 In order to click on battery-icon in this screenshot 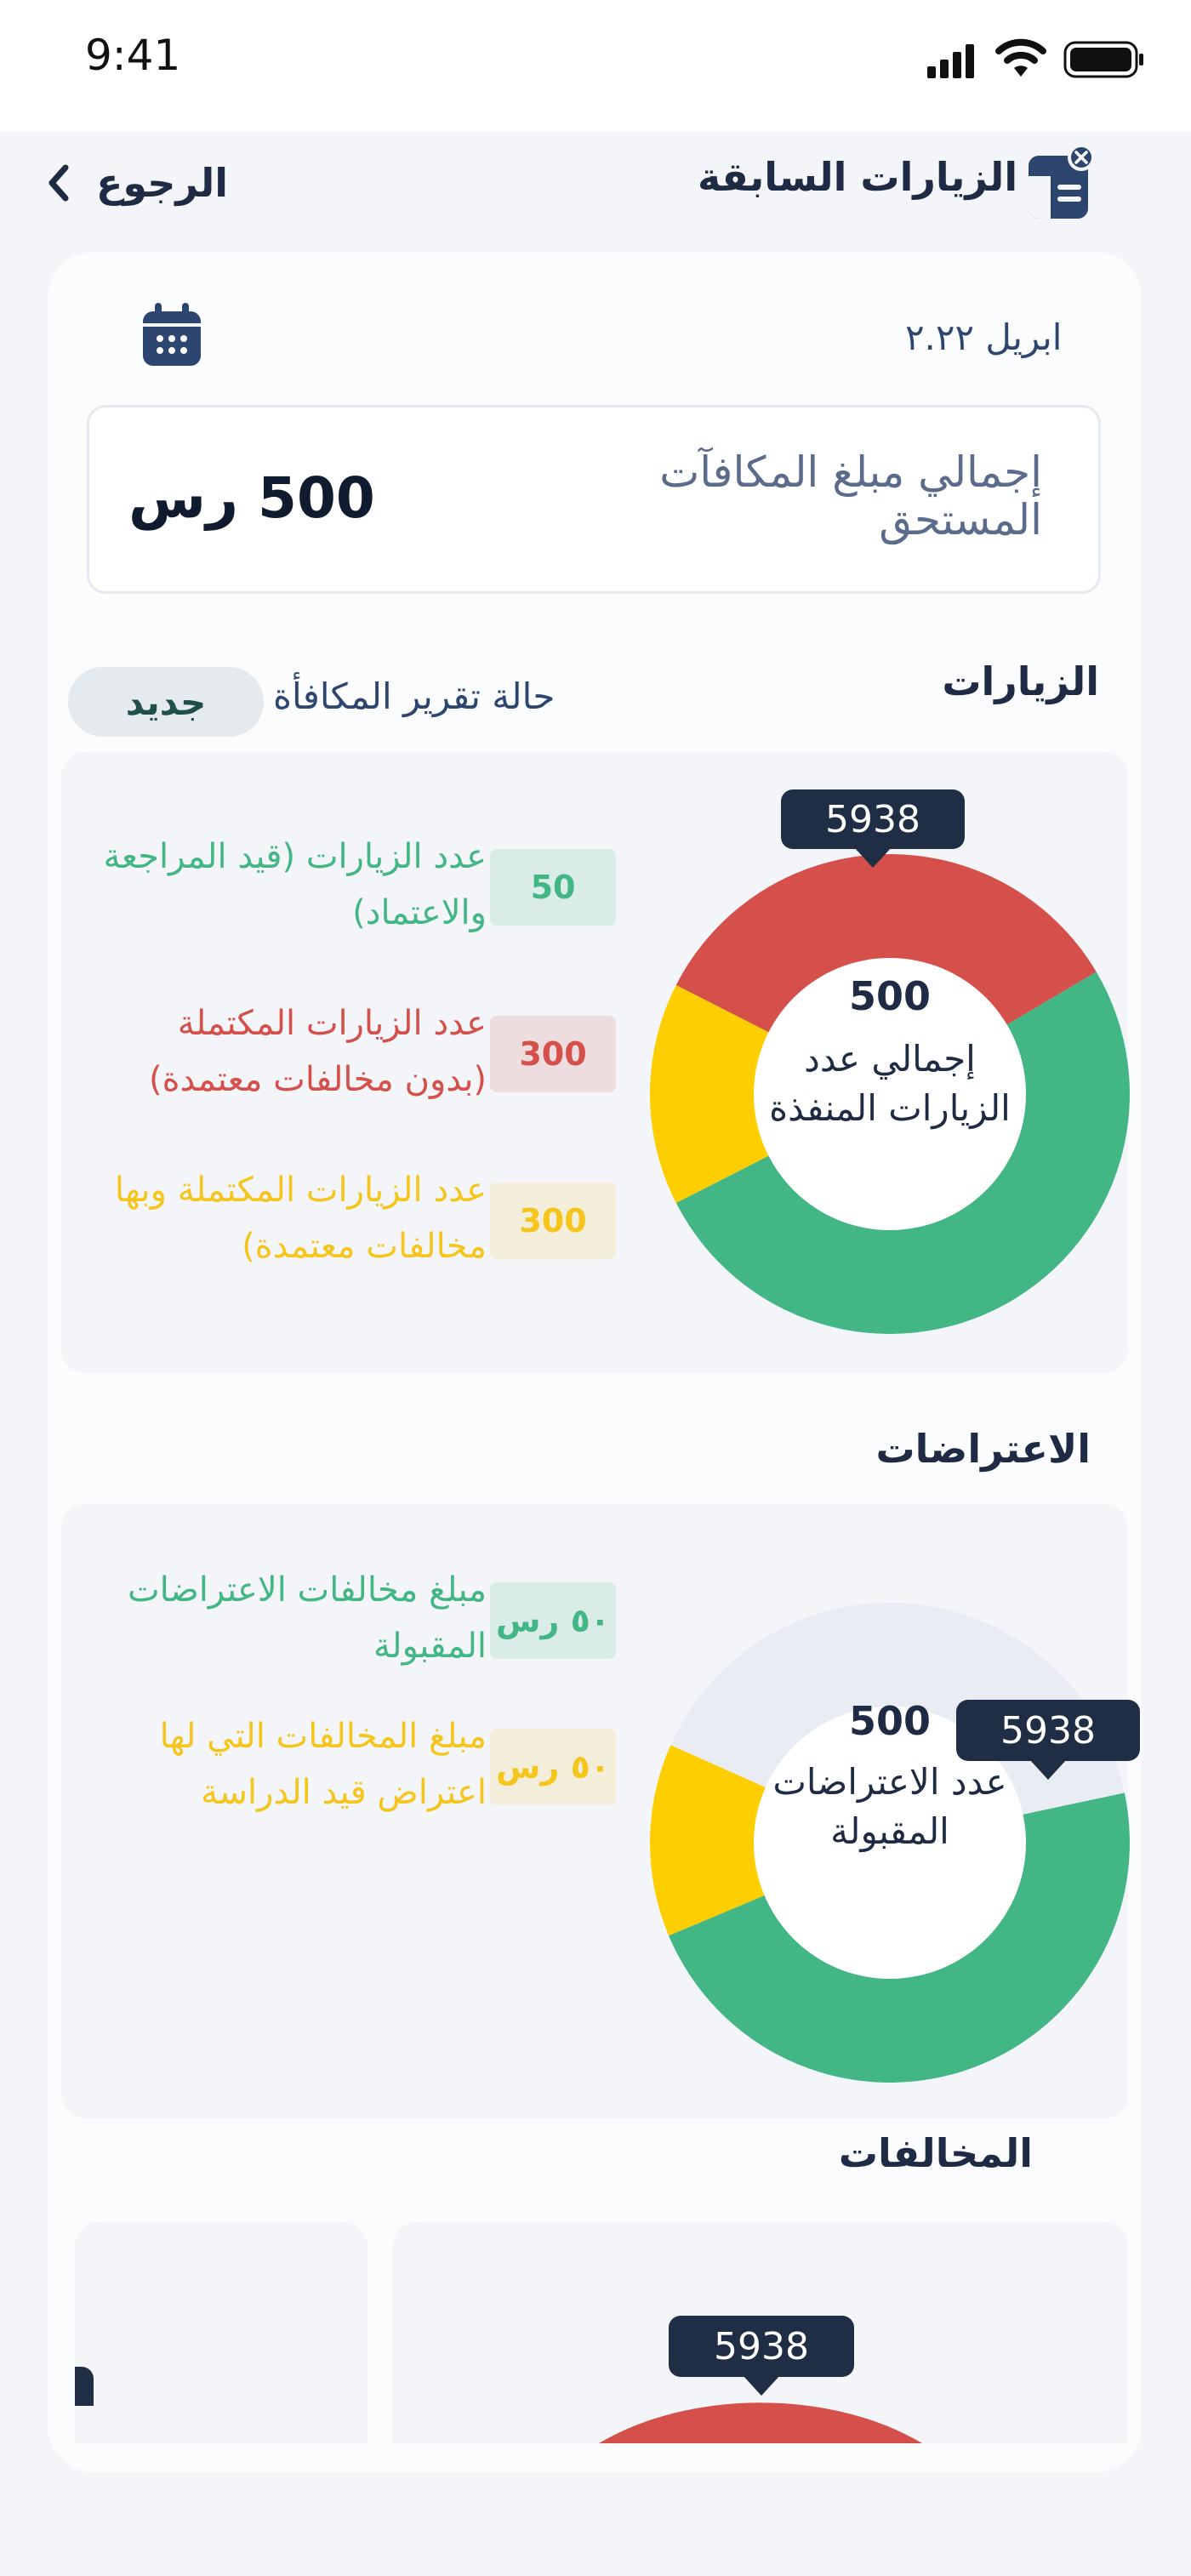, I will do `click(1103, 60)`.